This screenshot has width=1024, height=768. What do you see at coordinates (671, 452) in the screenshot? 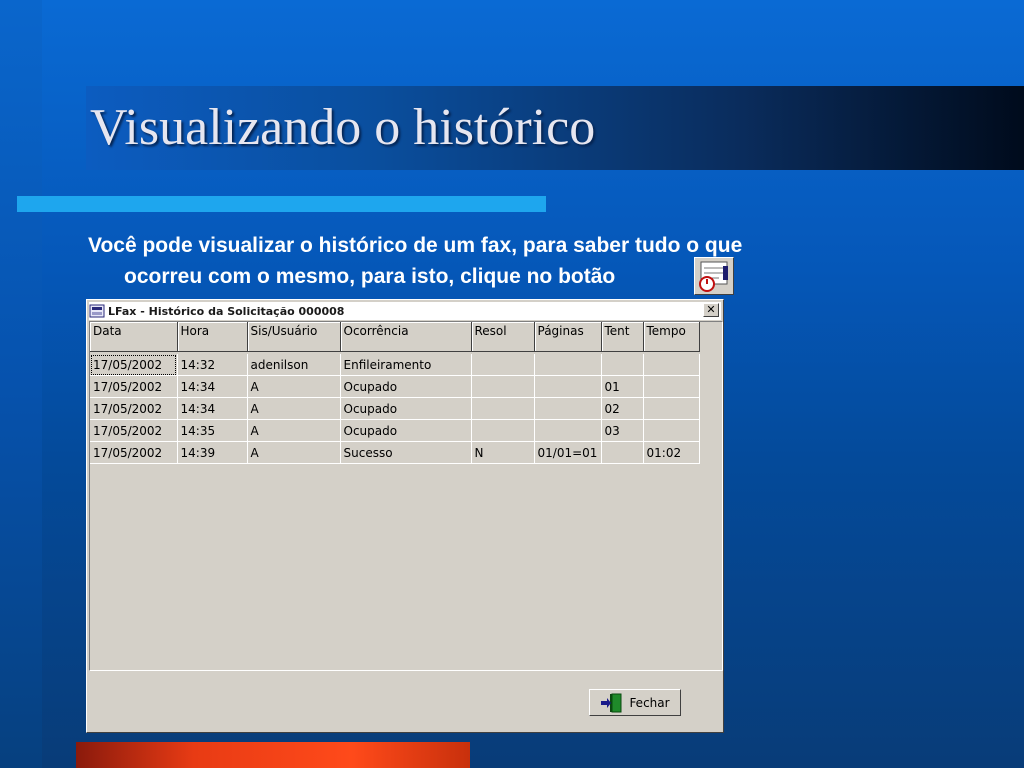
I see `table-cell: 01:02` at bounding box center [671, 452].